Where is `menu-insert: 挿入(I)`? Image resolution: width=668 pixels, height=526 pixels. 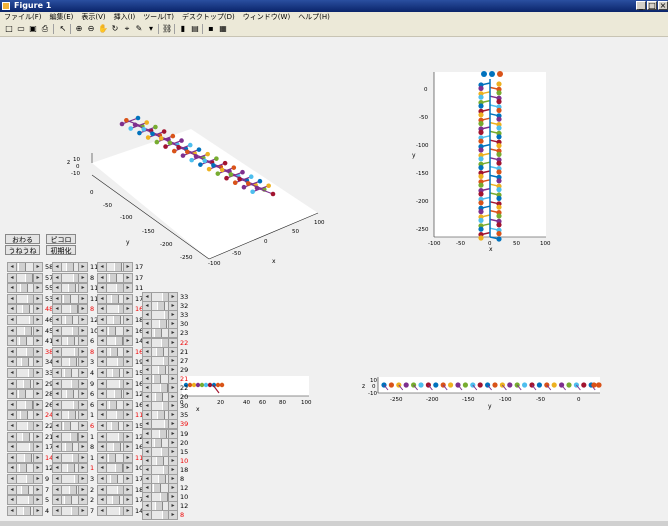
menu-insert: 挿入(I) is located at coordinates (125, 17).